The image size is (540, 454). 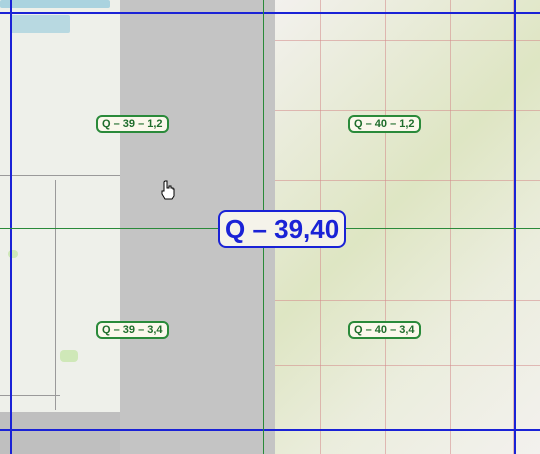 What do you see at coordinates (69, 356) in the screenshot?
I see `park-area` at bounding box center [69, 356].